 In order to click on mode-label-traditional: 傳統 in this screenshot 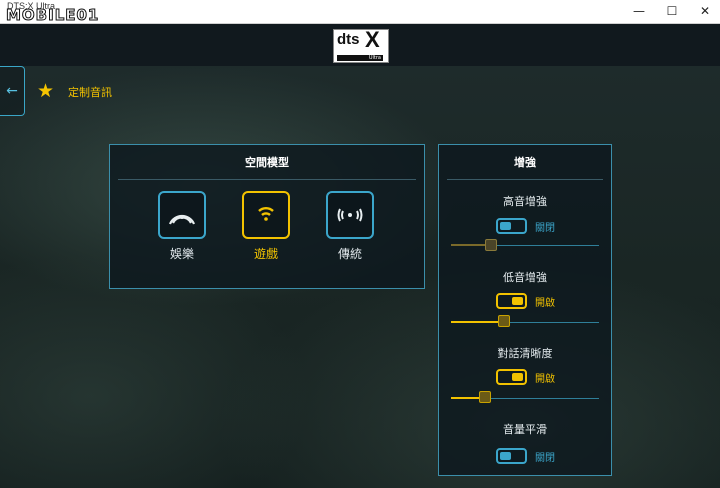, I will do `click(349, 254)`.